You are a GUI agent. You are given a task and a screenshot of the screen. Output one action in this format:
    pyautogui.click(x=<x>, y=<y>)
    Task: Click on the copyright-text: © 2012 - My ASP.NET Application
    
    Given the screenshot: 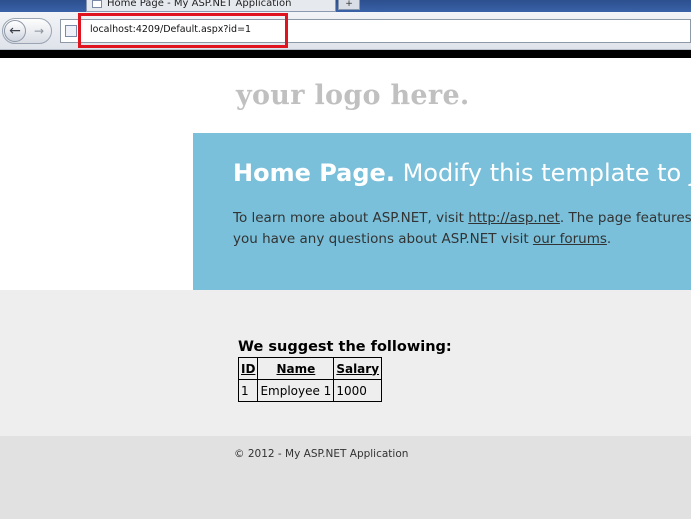 What is the action you would take?
    pyautogui.click(x=321, y=454)
    